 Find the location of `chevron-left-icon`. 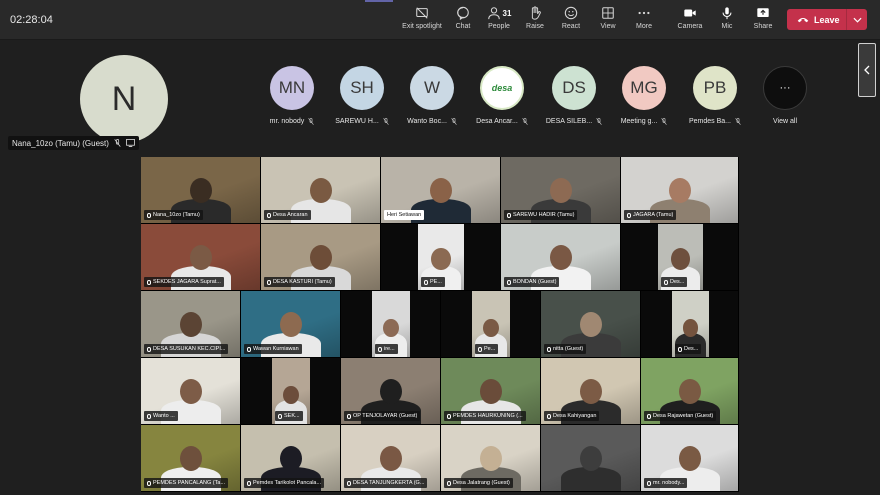

chevron-left-icon is located at coordinates (867, 70).